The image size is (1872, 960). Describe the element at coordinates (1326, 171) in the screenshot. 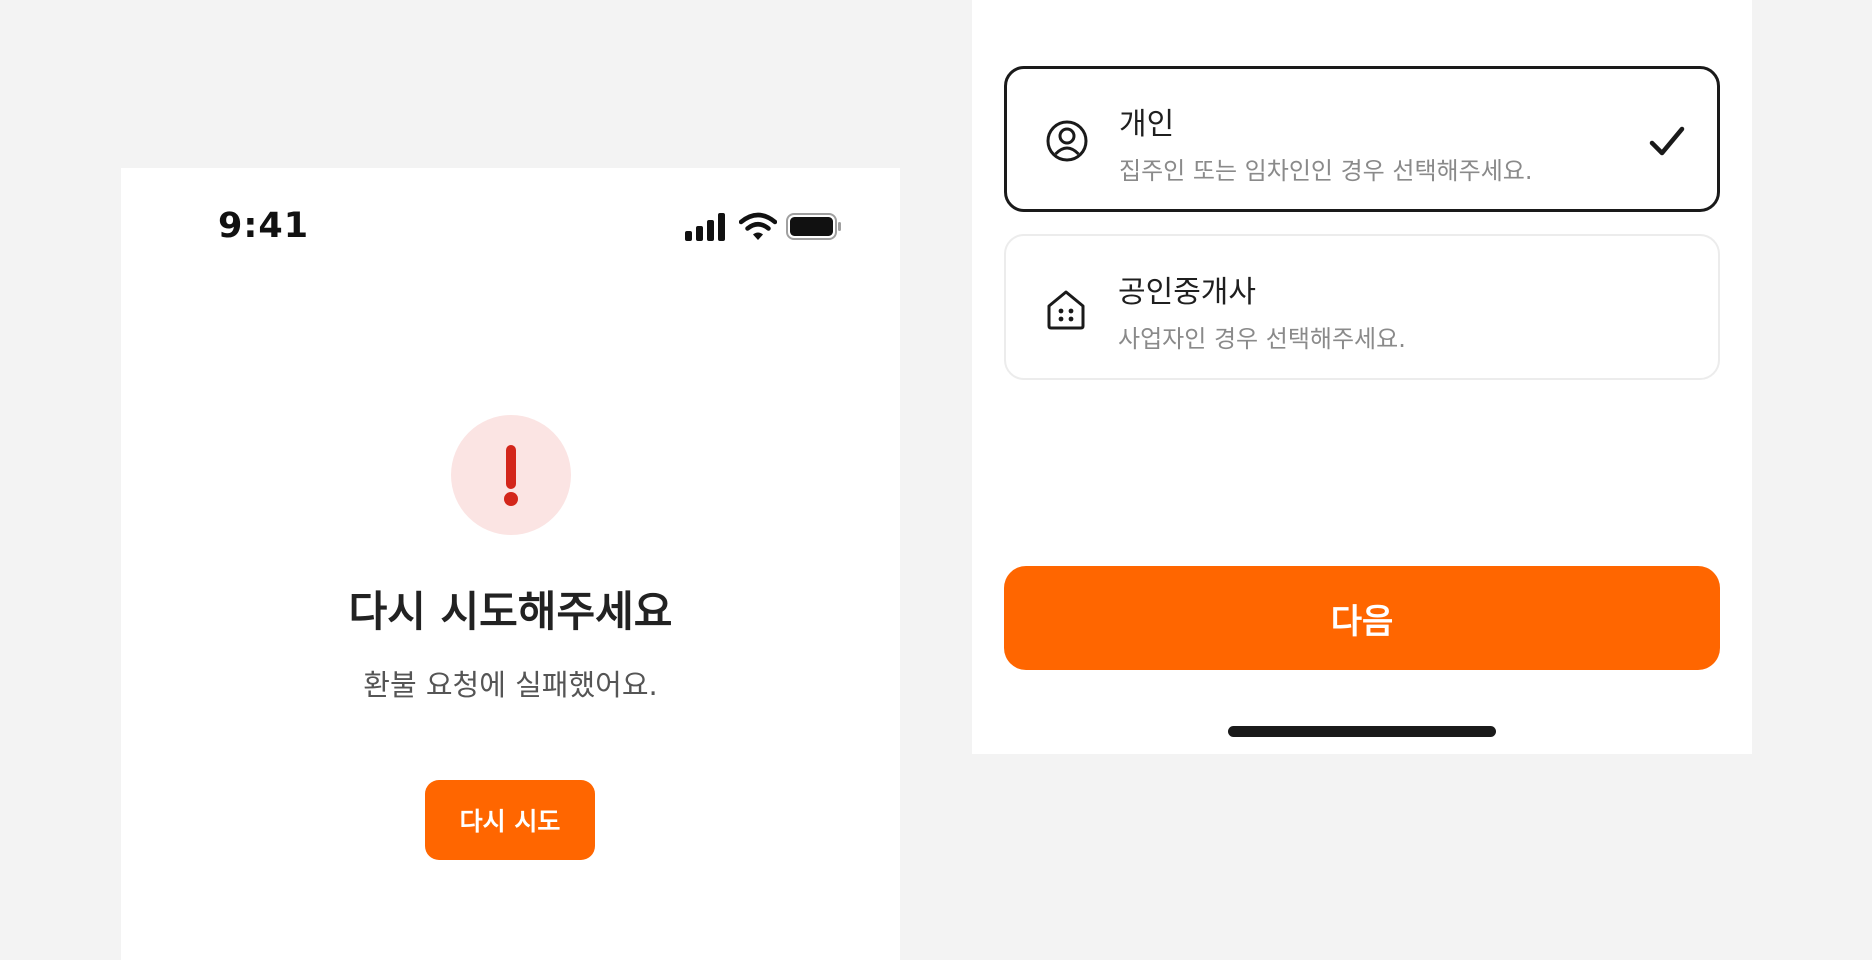

I see `option-description: 집주인 또는 임차인인 경우 선택해주세요.` at that location.